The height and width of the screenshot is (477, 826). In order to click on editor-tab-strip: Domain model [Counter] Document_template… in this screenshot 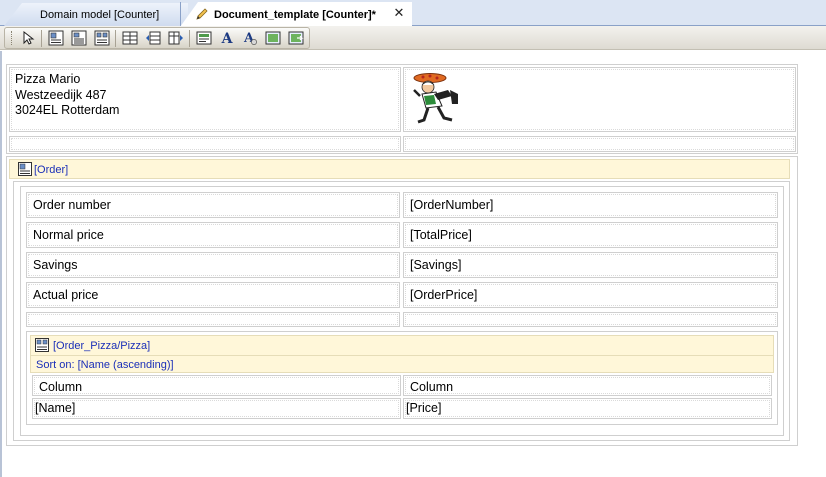, I will do `click(413, 13)`.